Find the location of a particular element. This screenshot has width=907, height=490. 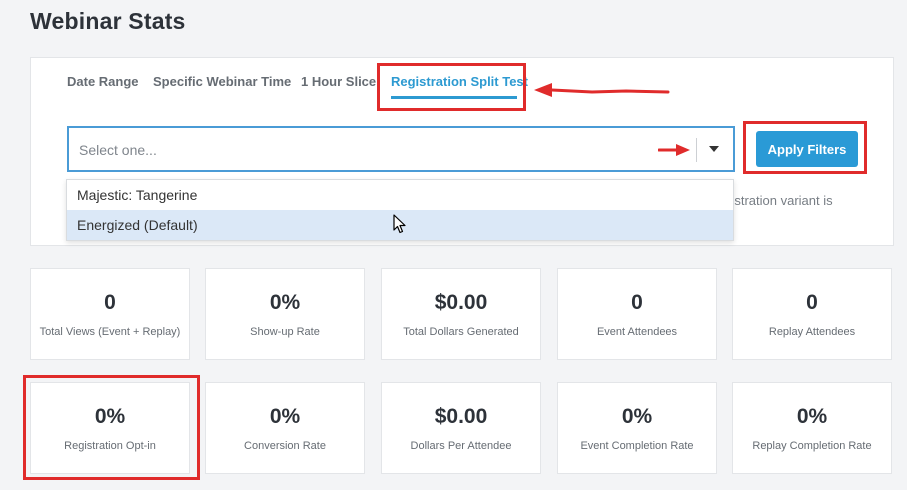

tab-registration-split-test: Registration Split Test is located at coordinates (459, 81).